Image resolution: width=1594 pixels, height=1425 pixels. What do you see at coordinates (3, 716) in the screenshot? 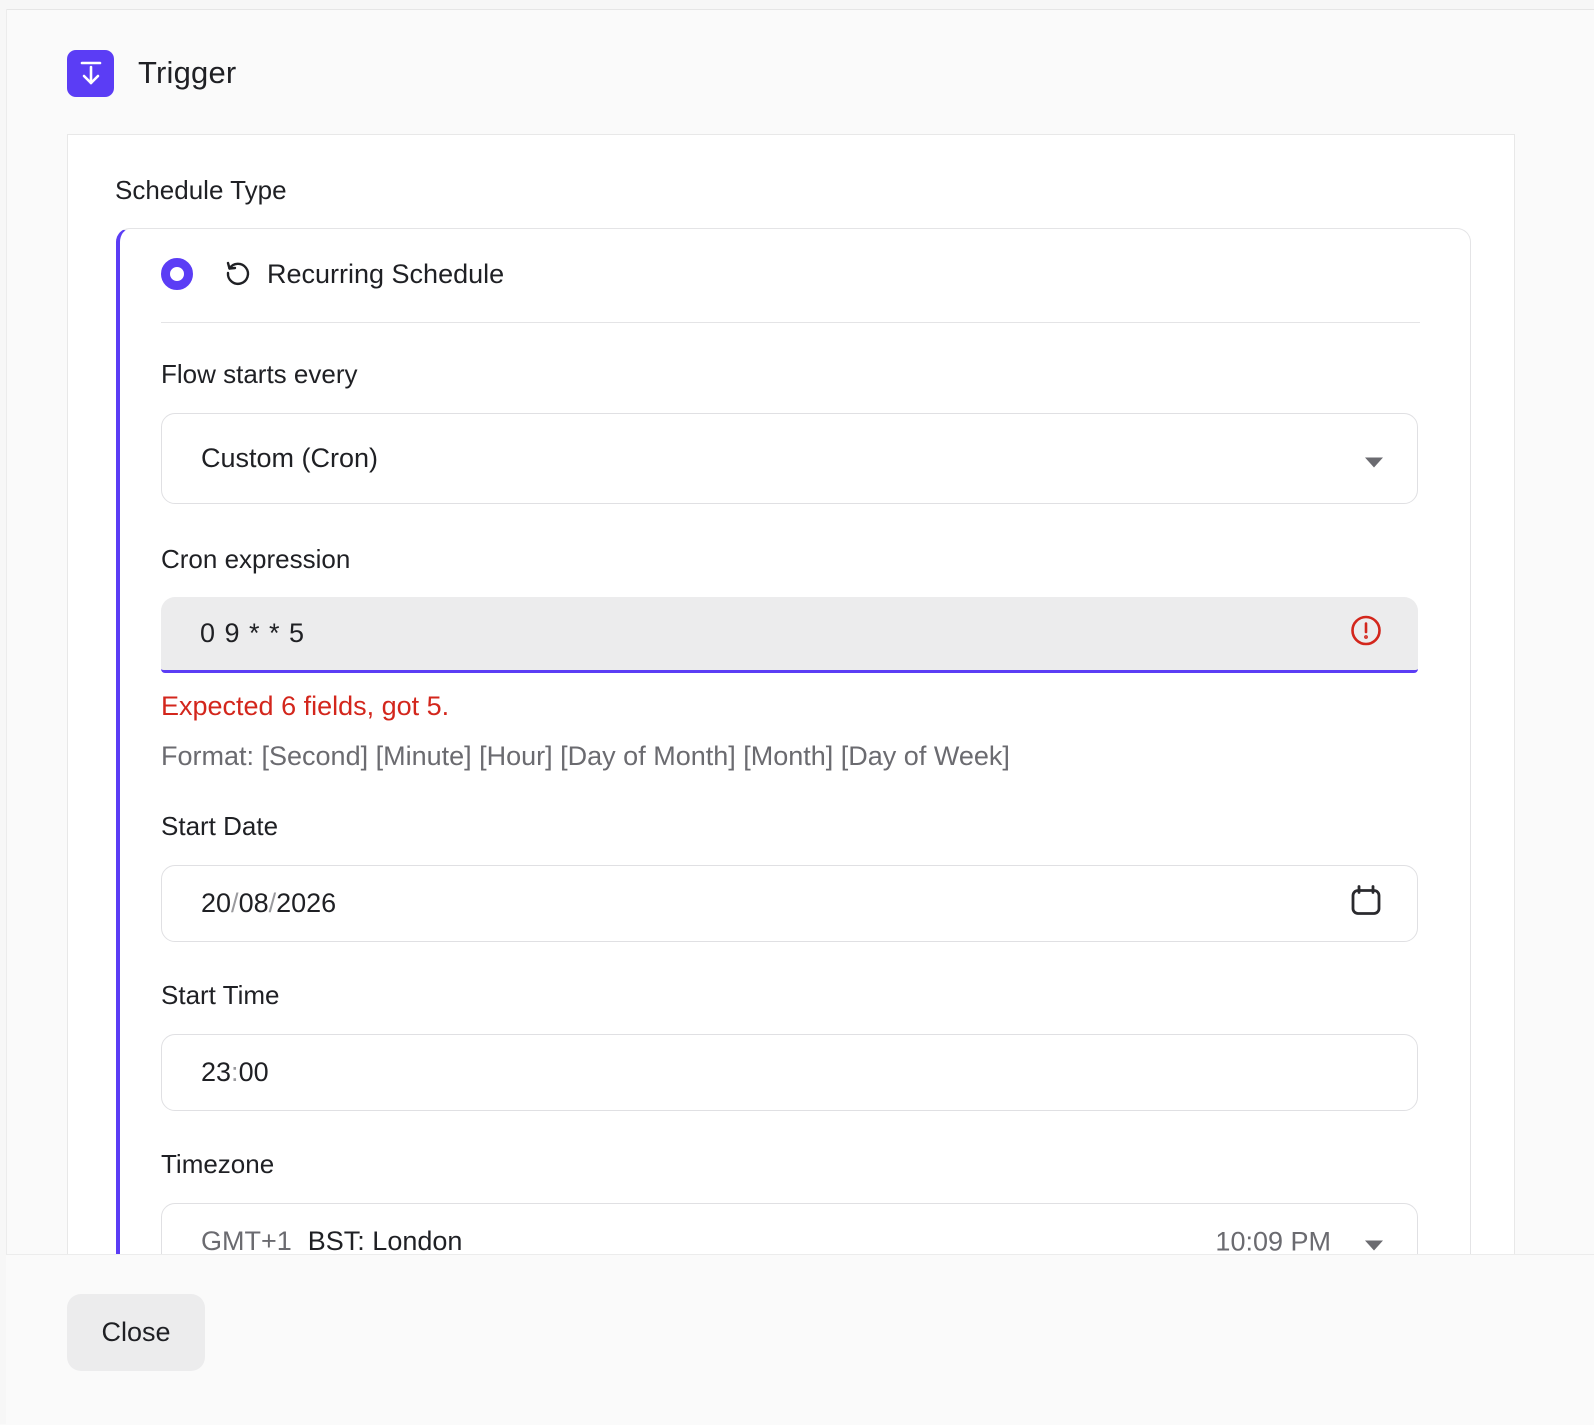
I see `left-border` at bounding box center [3, 716].